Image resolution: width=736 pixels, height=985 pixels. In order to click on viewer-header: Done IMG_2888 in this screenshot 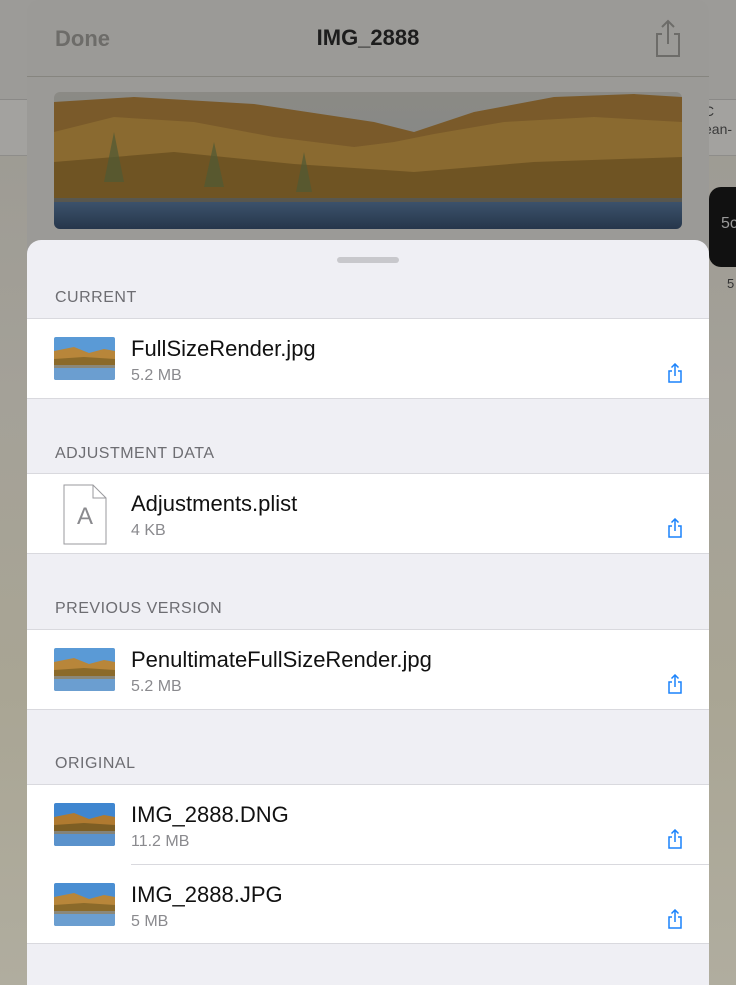, I will do `click(368, 38)`.